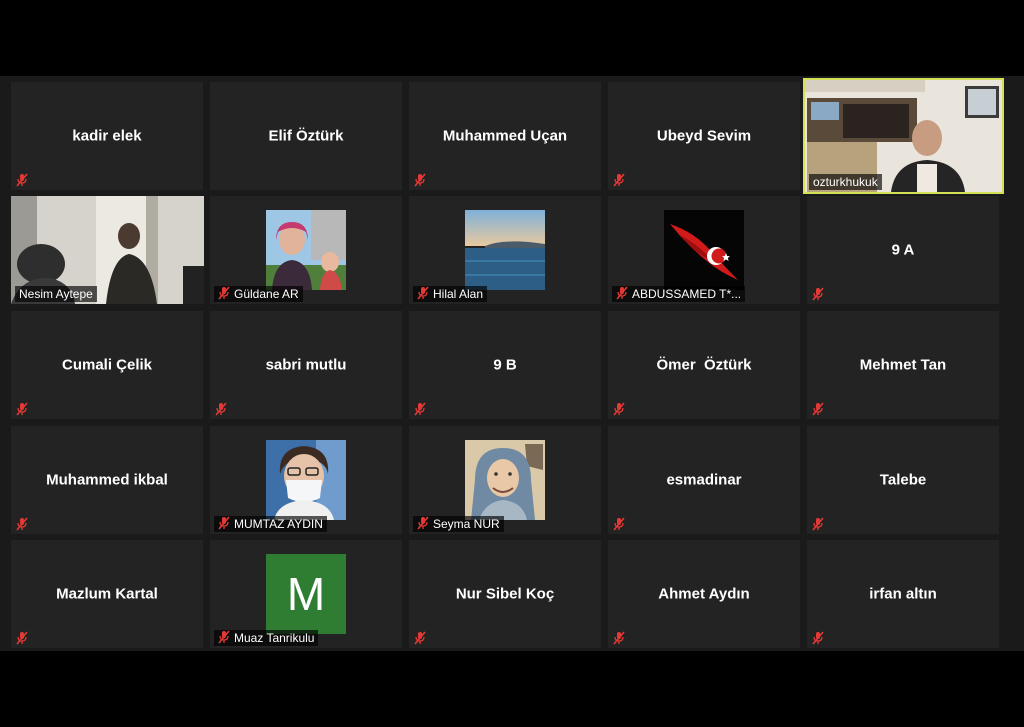  Describe the element at coordinates (903, 136) in the screenshot. I see `participant-tile-active-speaker: ozturkhukuk` at that location.